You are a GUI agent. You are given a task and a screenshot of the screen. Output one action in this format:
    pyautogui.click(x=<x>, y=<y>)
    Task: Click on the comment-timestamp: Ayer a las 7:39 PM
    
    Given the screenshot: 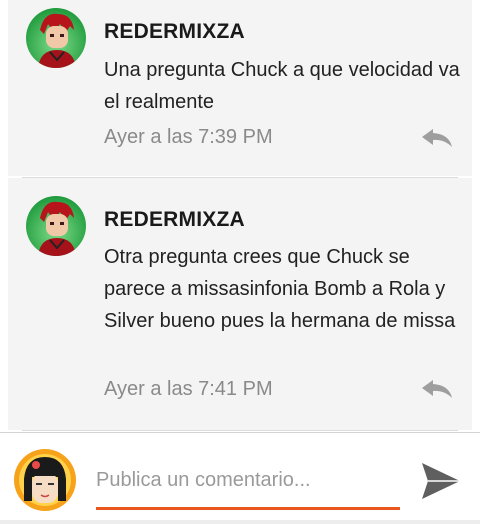 What is the action you would take?
    pyautogui.click(x=188, y=137)
    